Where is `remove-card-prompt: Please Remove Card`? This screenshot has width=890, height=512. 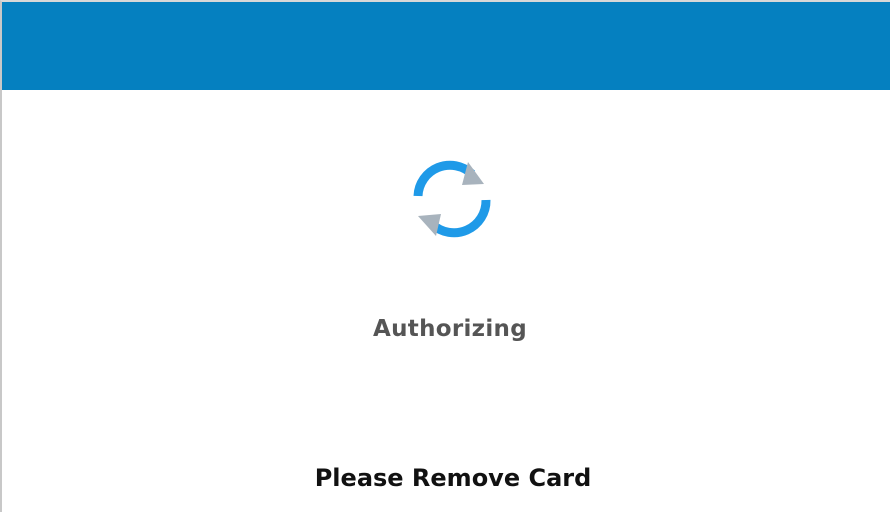
remove-card-prompt: Please Remove Card is located at coordinates (453, 478).